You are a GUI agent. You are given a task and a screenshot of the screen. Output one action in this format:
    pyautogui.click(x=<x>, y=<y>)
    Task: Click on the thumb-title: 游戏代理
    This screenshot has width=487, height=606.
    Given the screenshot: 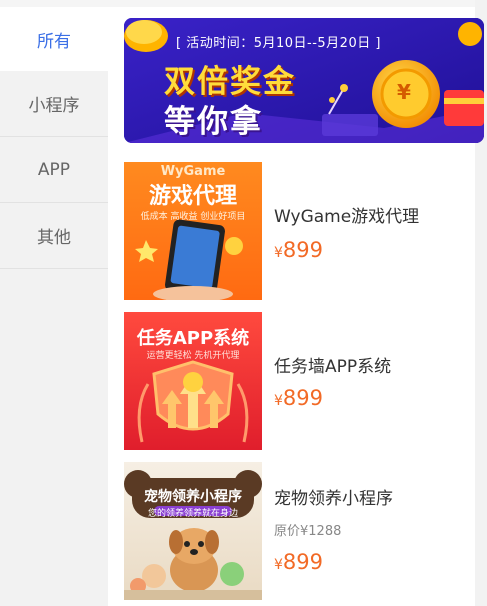 What is the action you would take?
    pyautogui.click(x=192, y=196)
    